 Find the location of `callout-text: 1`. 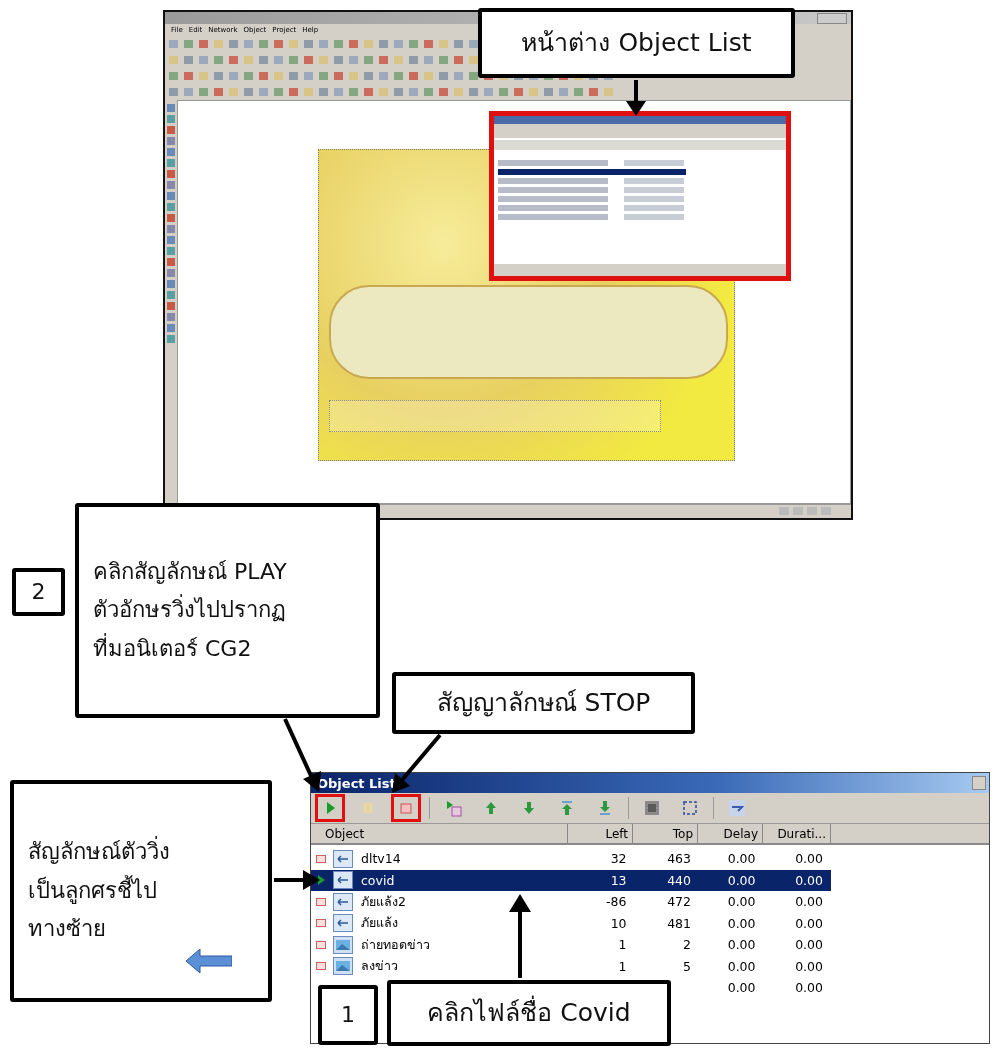

callout-text: 1 is located at coordinates (348, 1015).